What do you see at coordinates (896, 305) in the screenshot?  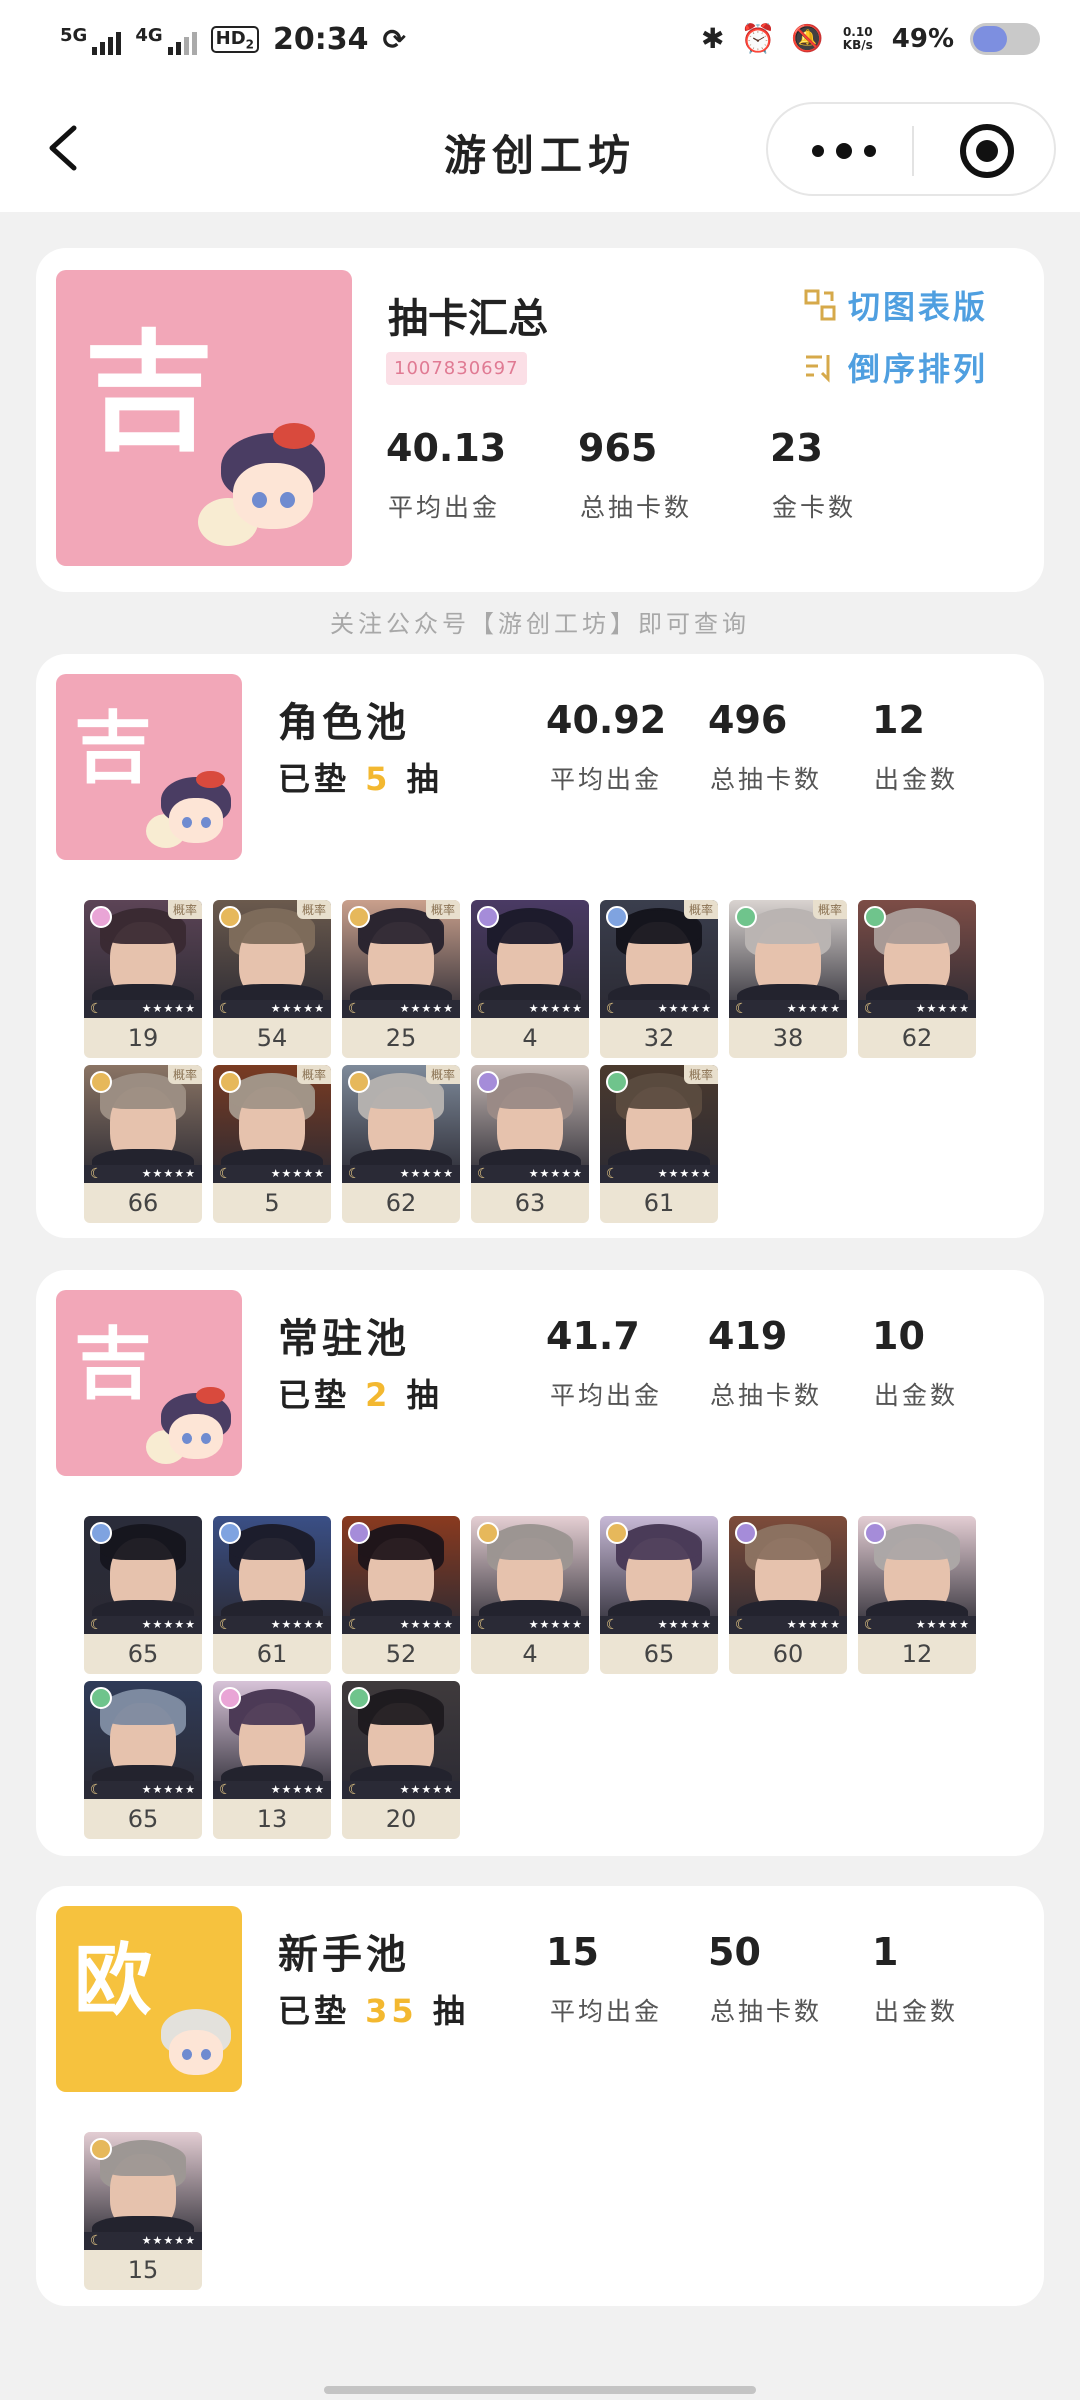 I see `switch-view-button: 切图表版` at bounding box center [896, 305].